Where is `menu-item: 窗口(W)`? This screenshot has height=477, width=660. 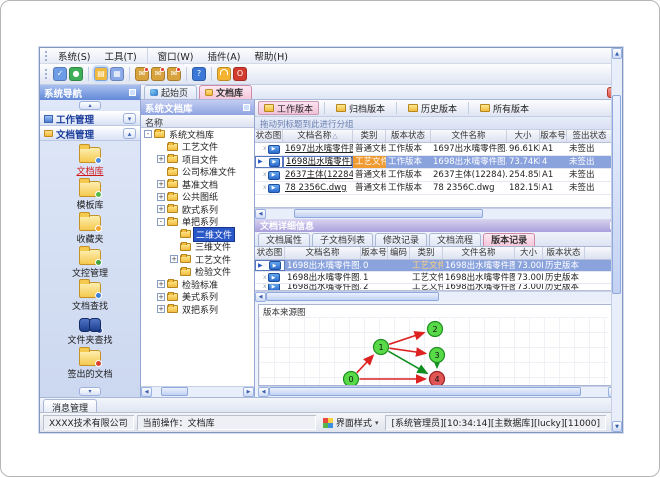
menu-item: 窗口(W) is located at coordinates (176, 56).